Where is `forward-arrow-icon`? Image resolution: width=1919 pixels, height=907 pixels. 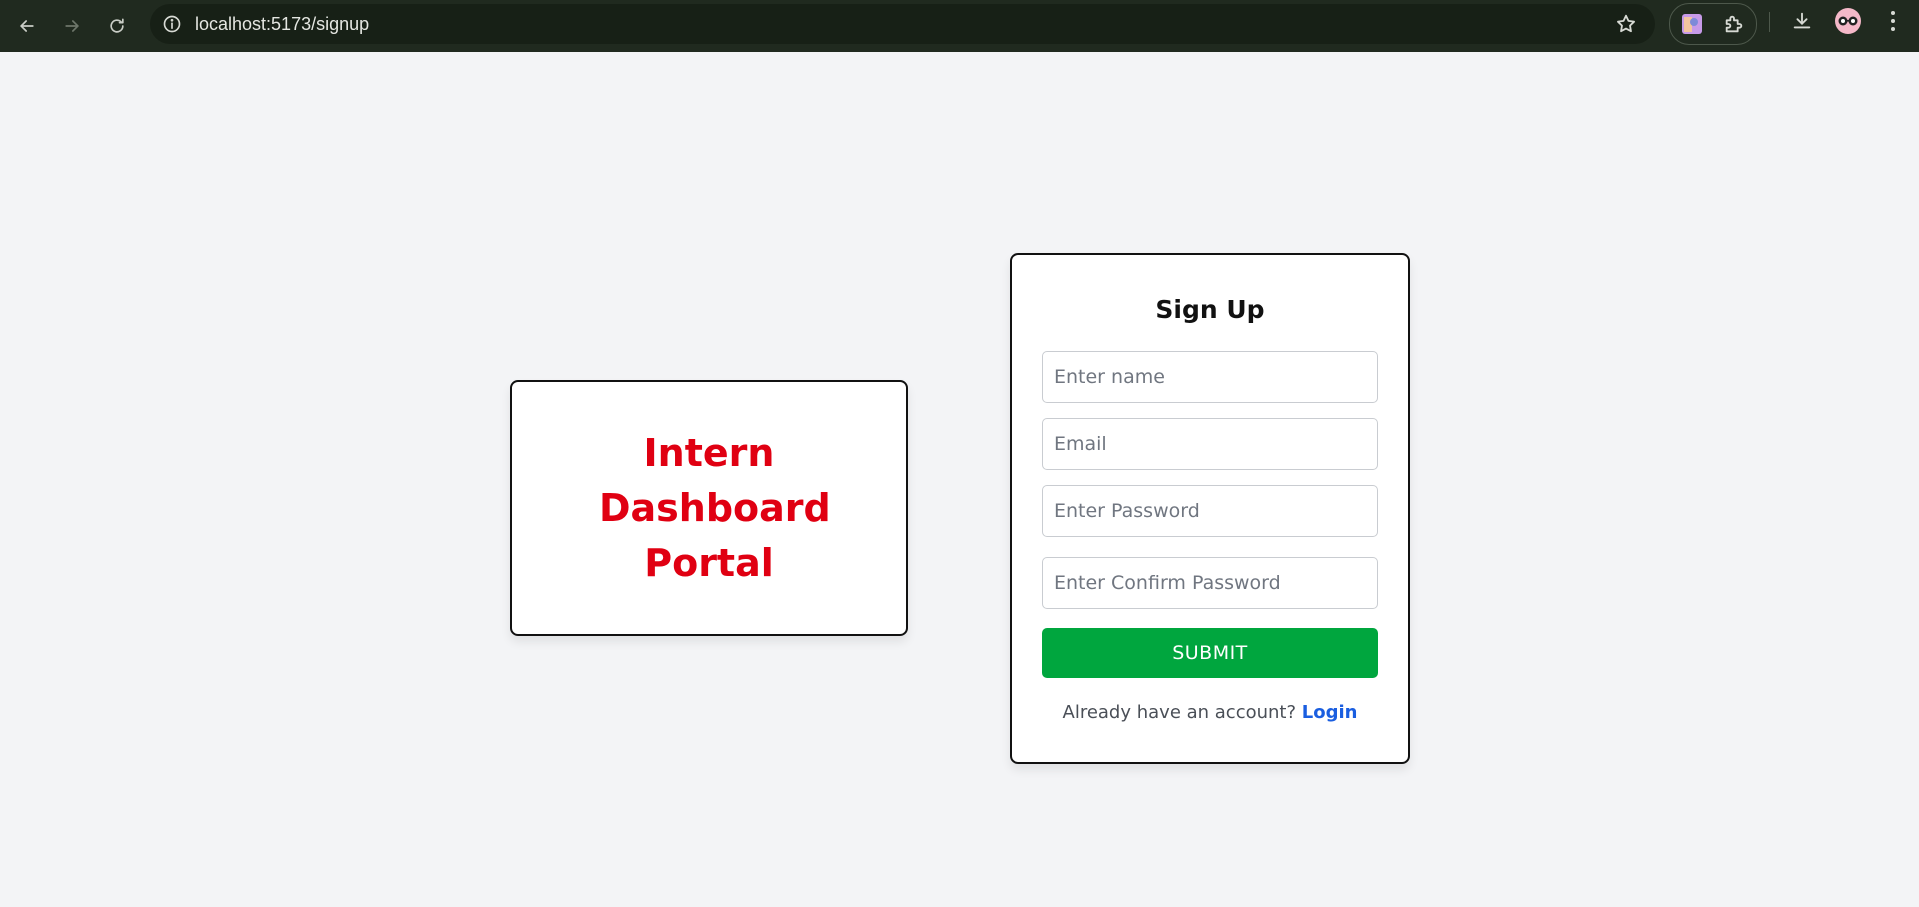 forward-arrow-icon is located at coordinates (72, 26).